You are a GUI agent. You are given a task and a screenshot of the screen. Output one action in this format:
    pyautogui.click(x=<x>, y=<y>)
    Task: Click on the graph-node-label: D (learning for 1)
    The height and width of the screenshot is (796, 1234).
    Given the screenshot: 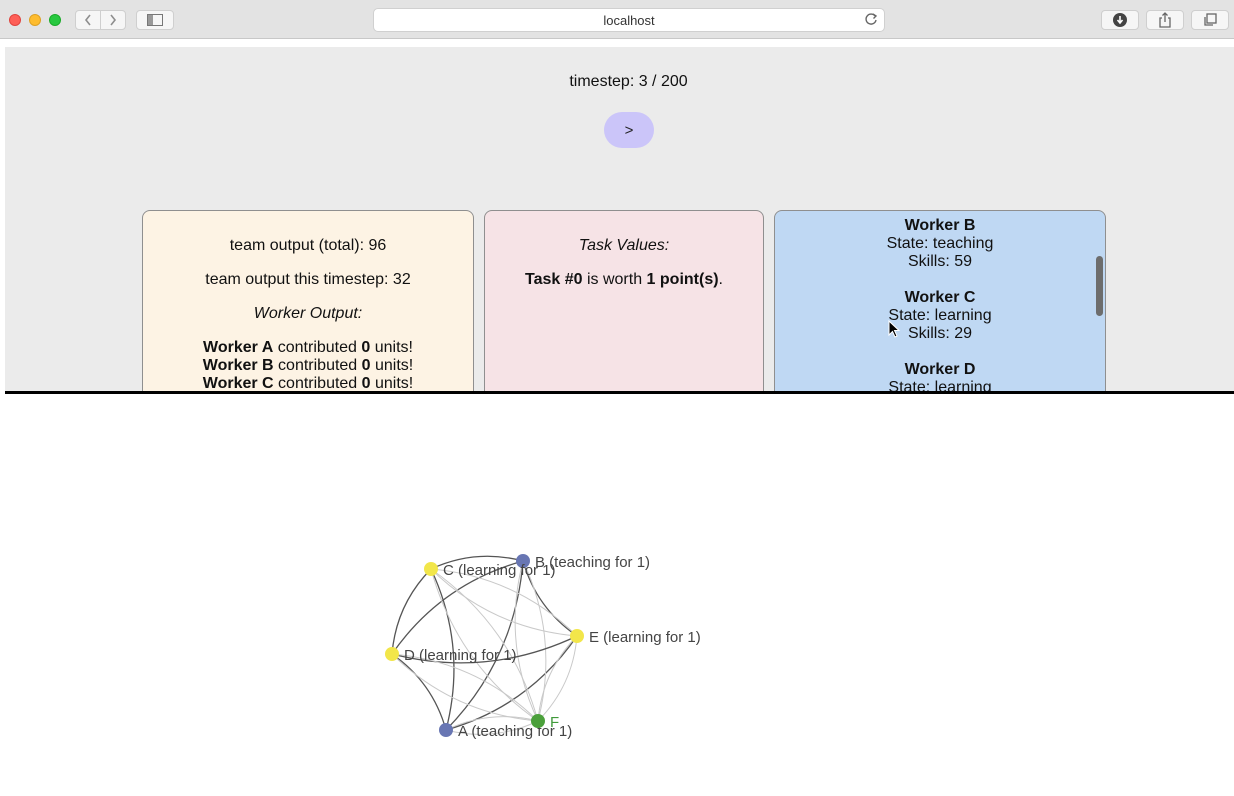 What is the action you would take?
    pyautogui.click(x=460, y=655)
    